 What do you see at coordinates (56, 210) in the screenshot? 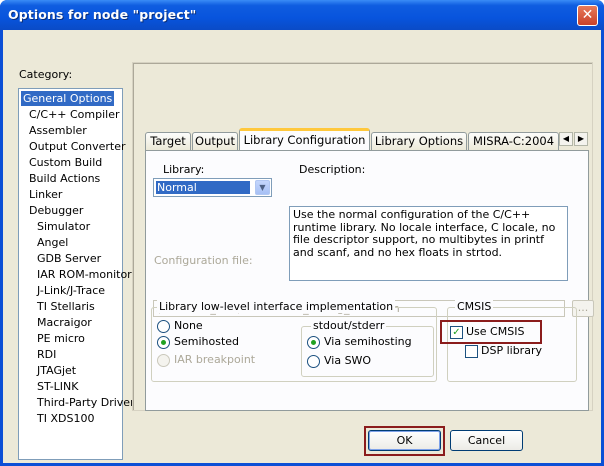
I see `category-item: Debugger` at bounding box center [56, 210].